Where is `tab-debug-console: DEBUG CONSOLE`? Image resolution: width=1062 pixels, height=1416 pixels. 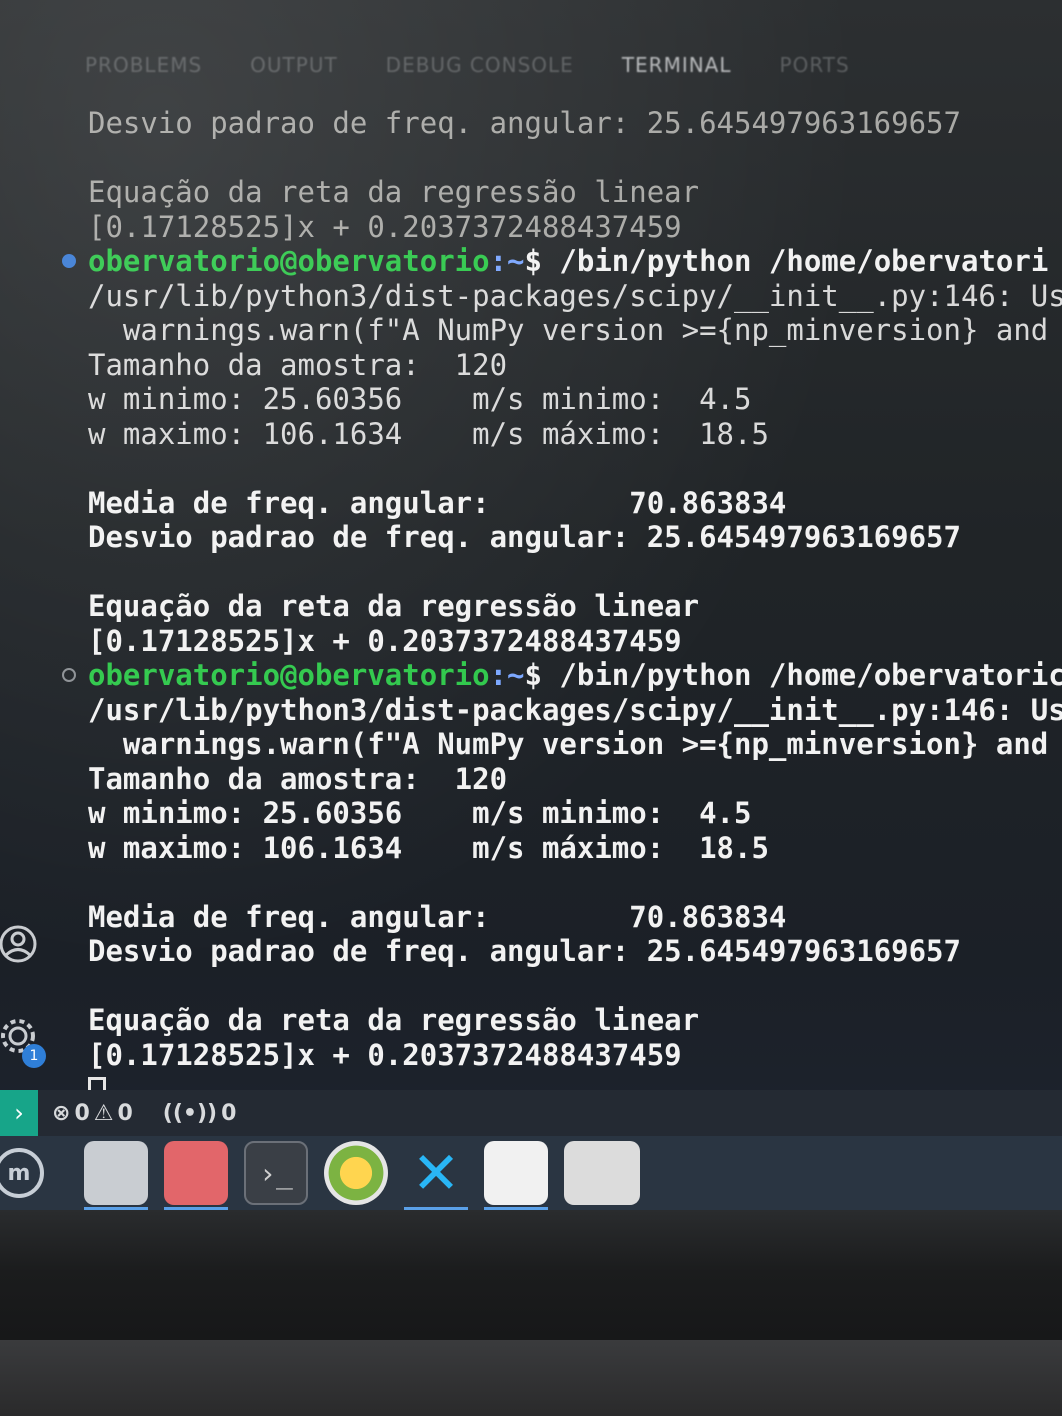 tab-debug-console: DEBUG CONSOLE is located at coordinates (480, 65).